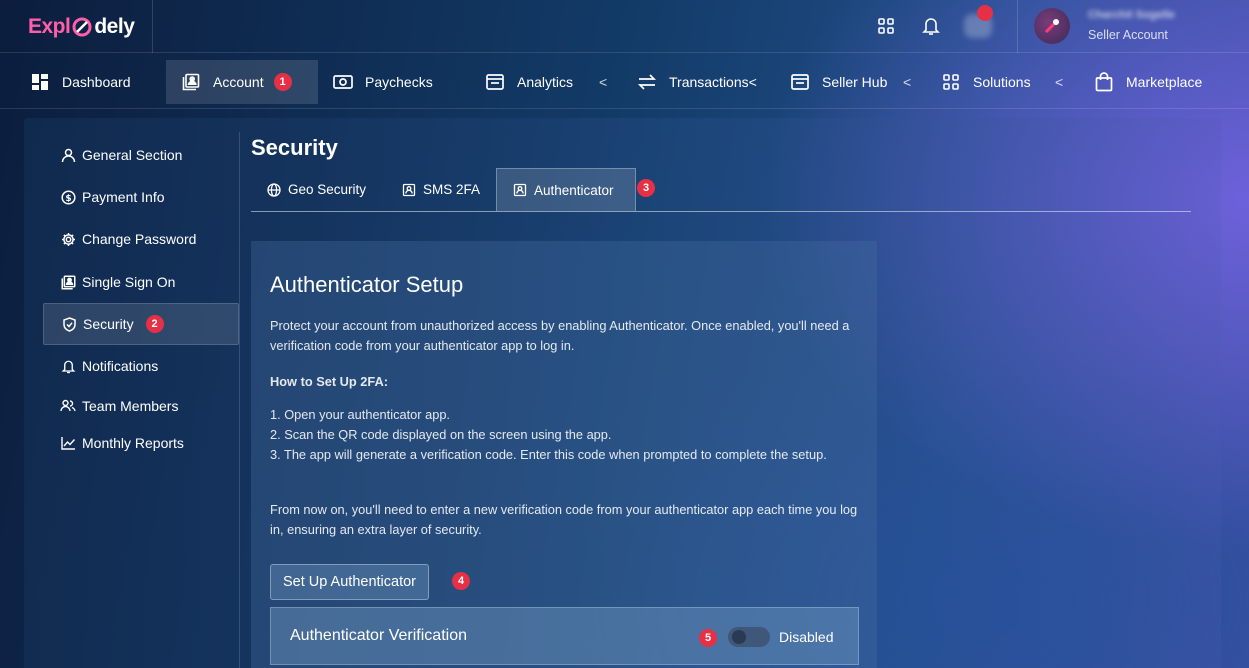 The height and width of the screenshot is (668, 1249). I want to click on bag-icon, so click(1104, 82).